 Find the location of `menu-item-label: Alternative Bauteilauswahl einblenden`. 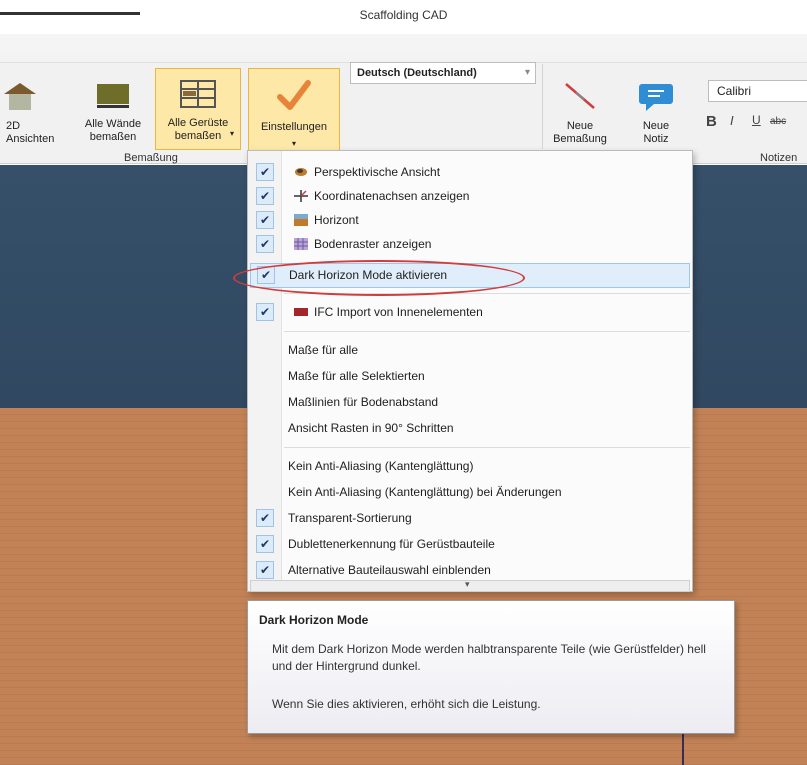

menu-item-label: Alternative Bauteilauswahl einblenden is located at coordinates (389, 570).